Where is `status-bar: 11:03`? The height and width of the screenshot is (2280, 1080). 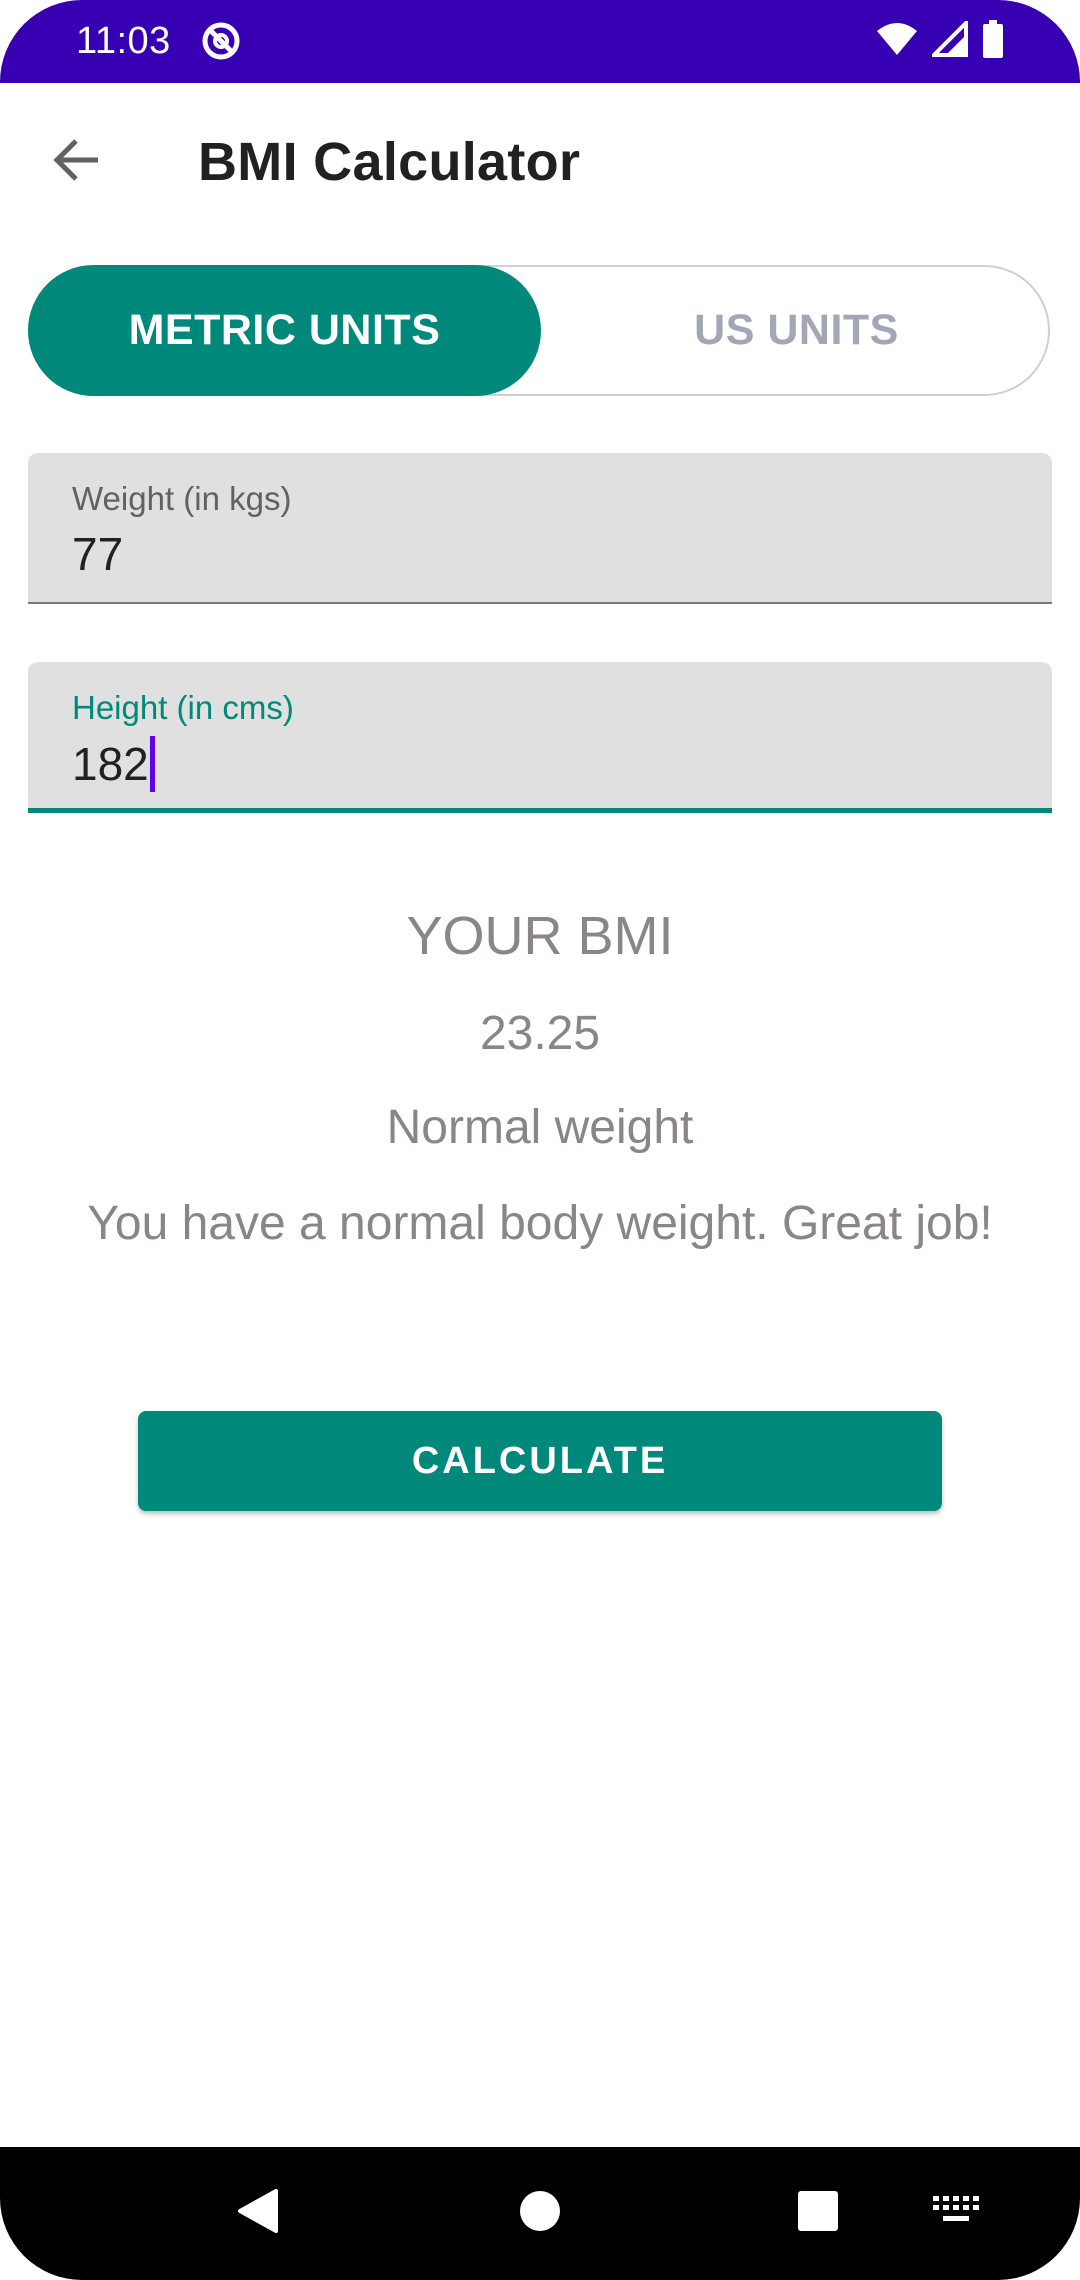
status-bar: 11:03 is located at coordinates (540, 41).